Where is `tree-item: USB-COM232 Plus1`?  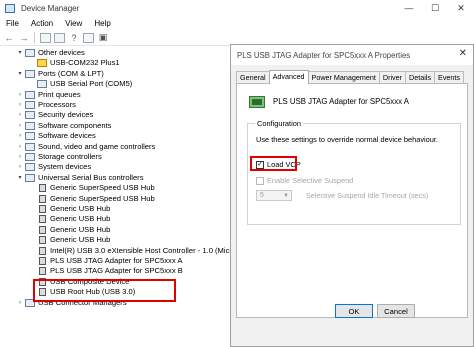
tree-item: USB-COM232 Plus1 is located at coordinates (74, 63).